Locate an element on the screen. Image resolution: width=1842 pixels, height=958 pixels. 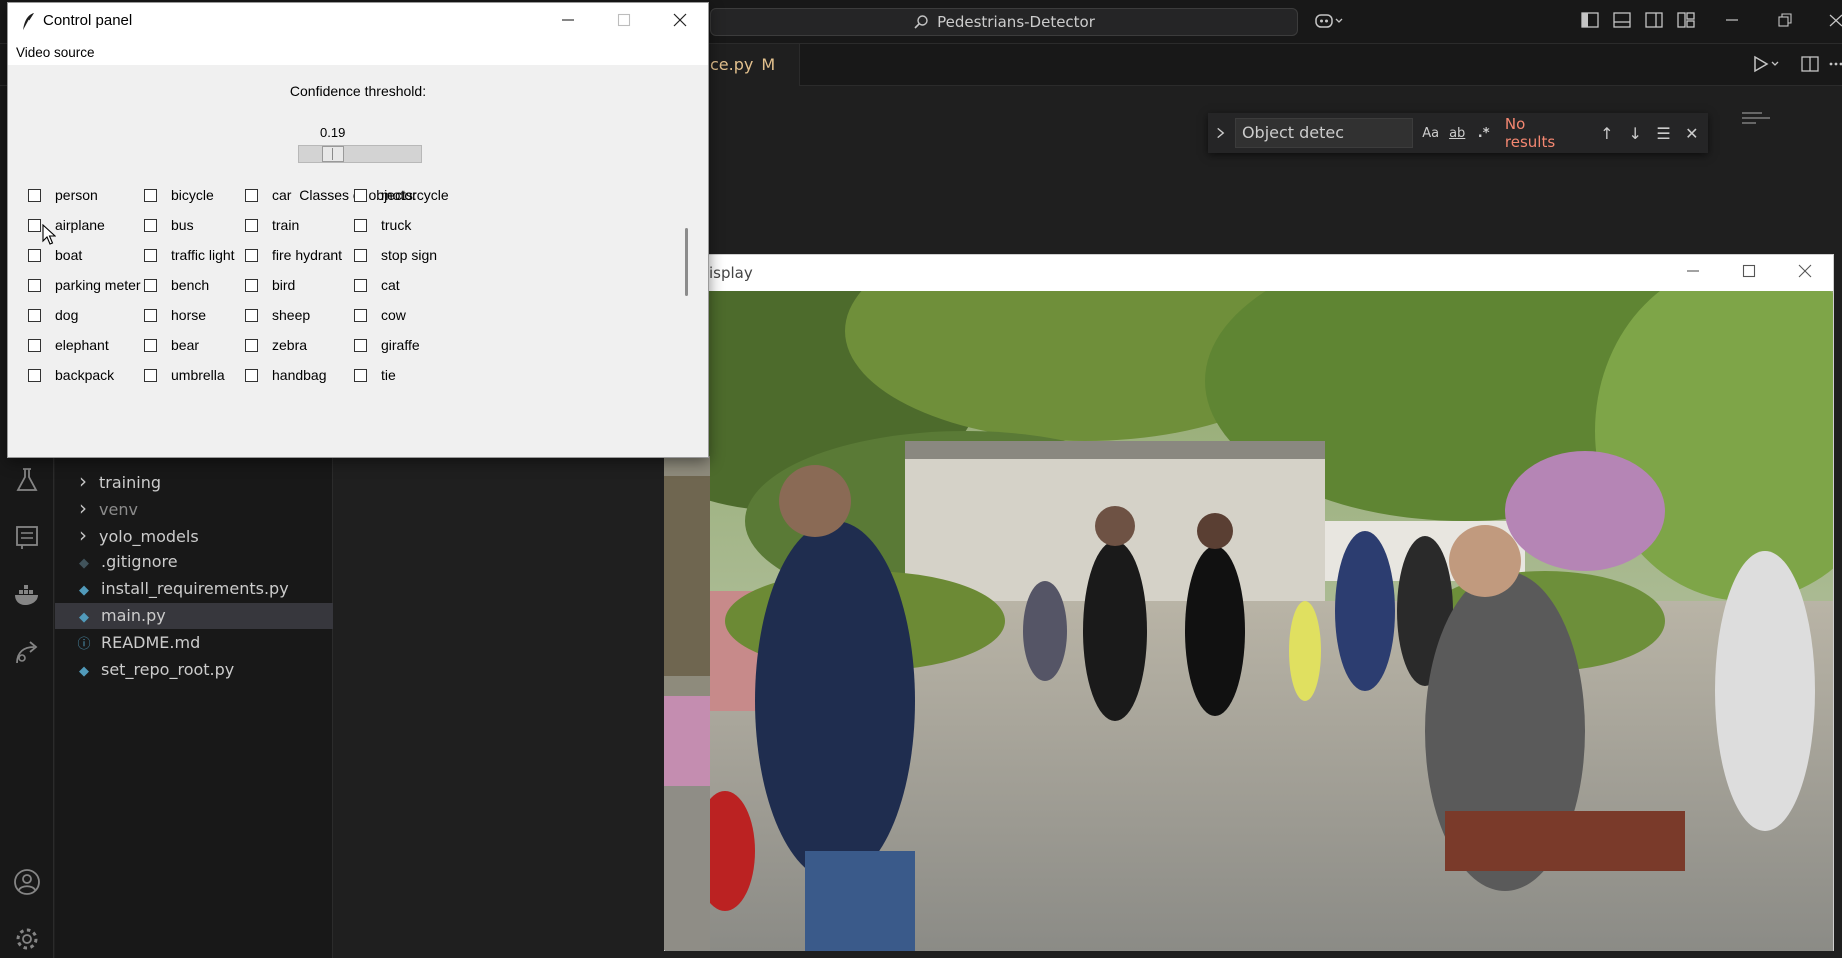
explorer-item: ◆ main.py is located at coordinates (194, 616).